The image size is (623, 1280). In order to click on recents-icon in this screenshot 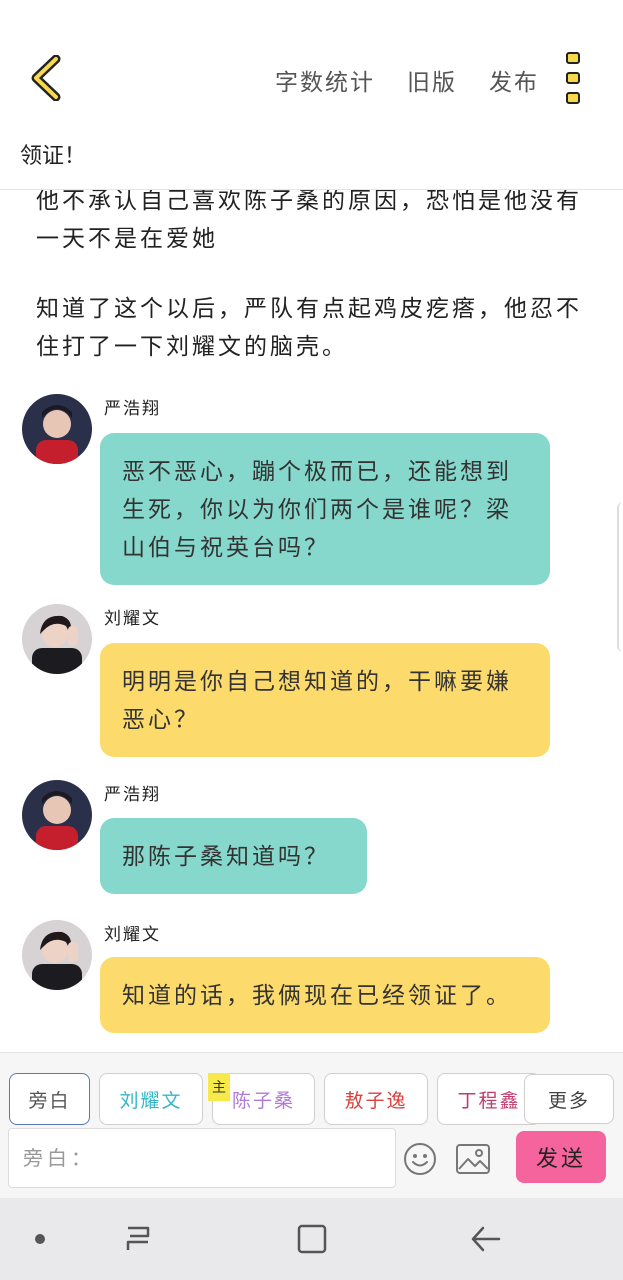, I will do `click(138, 1238)`.